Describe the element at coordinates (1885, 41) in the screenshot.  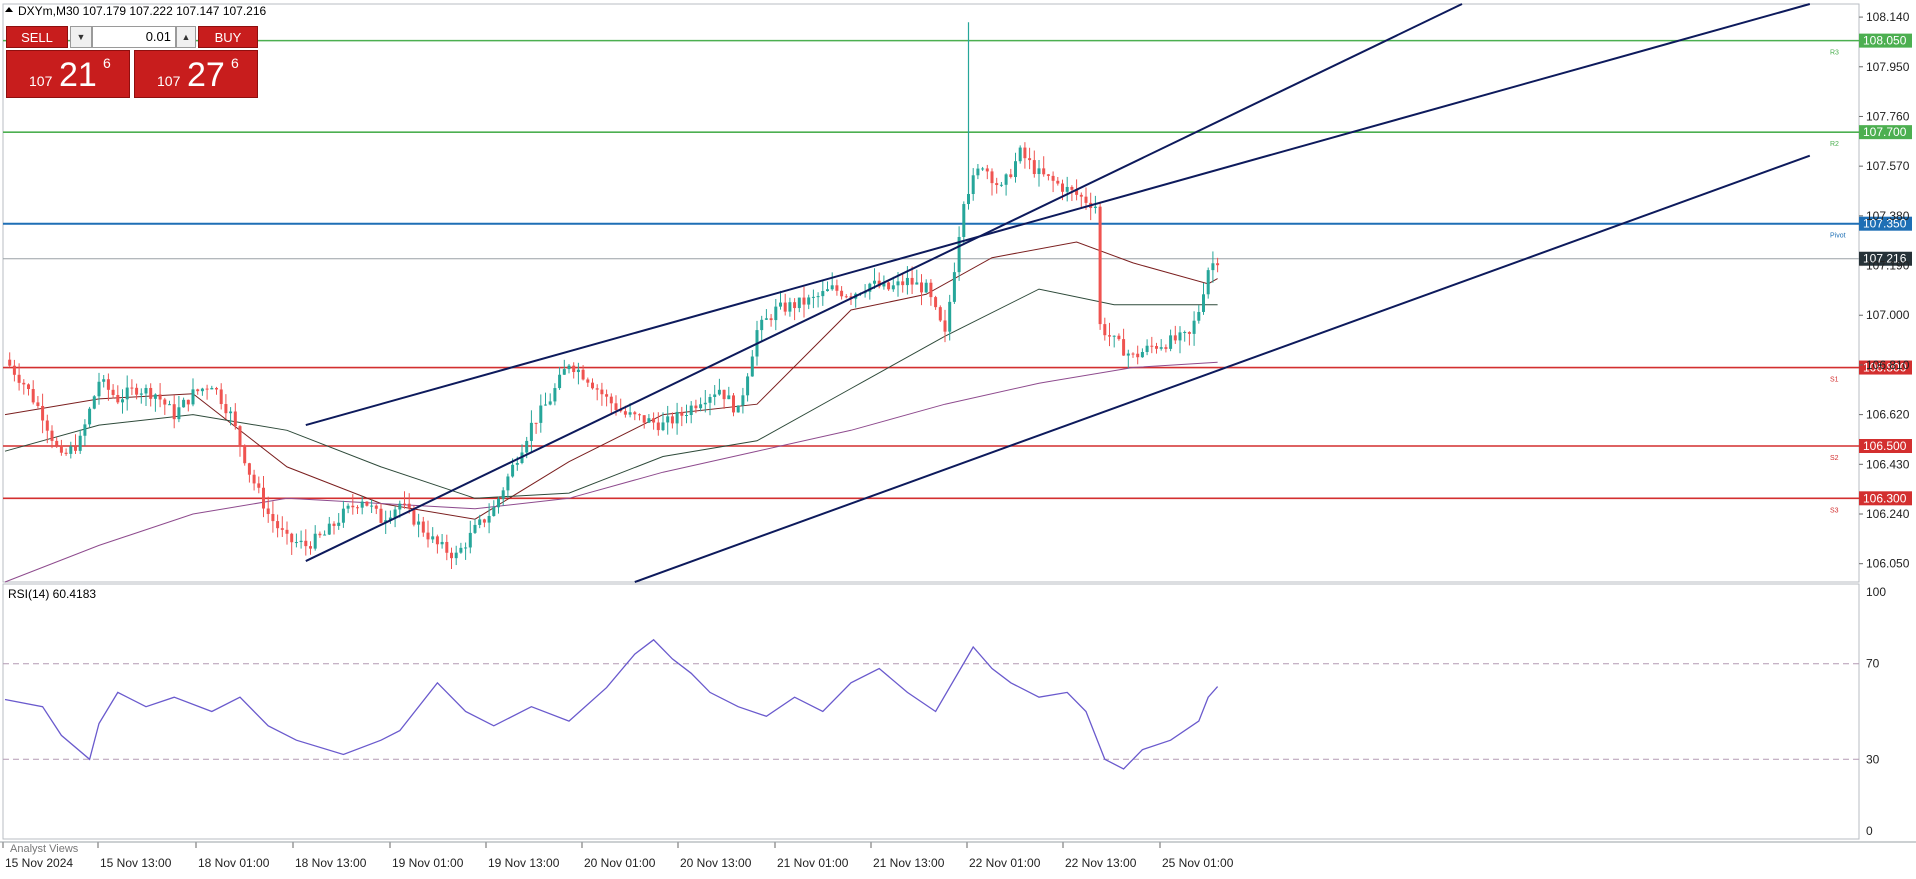
I see `level-price-label: 108.050` at that location.